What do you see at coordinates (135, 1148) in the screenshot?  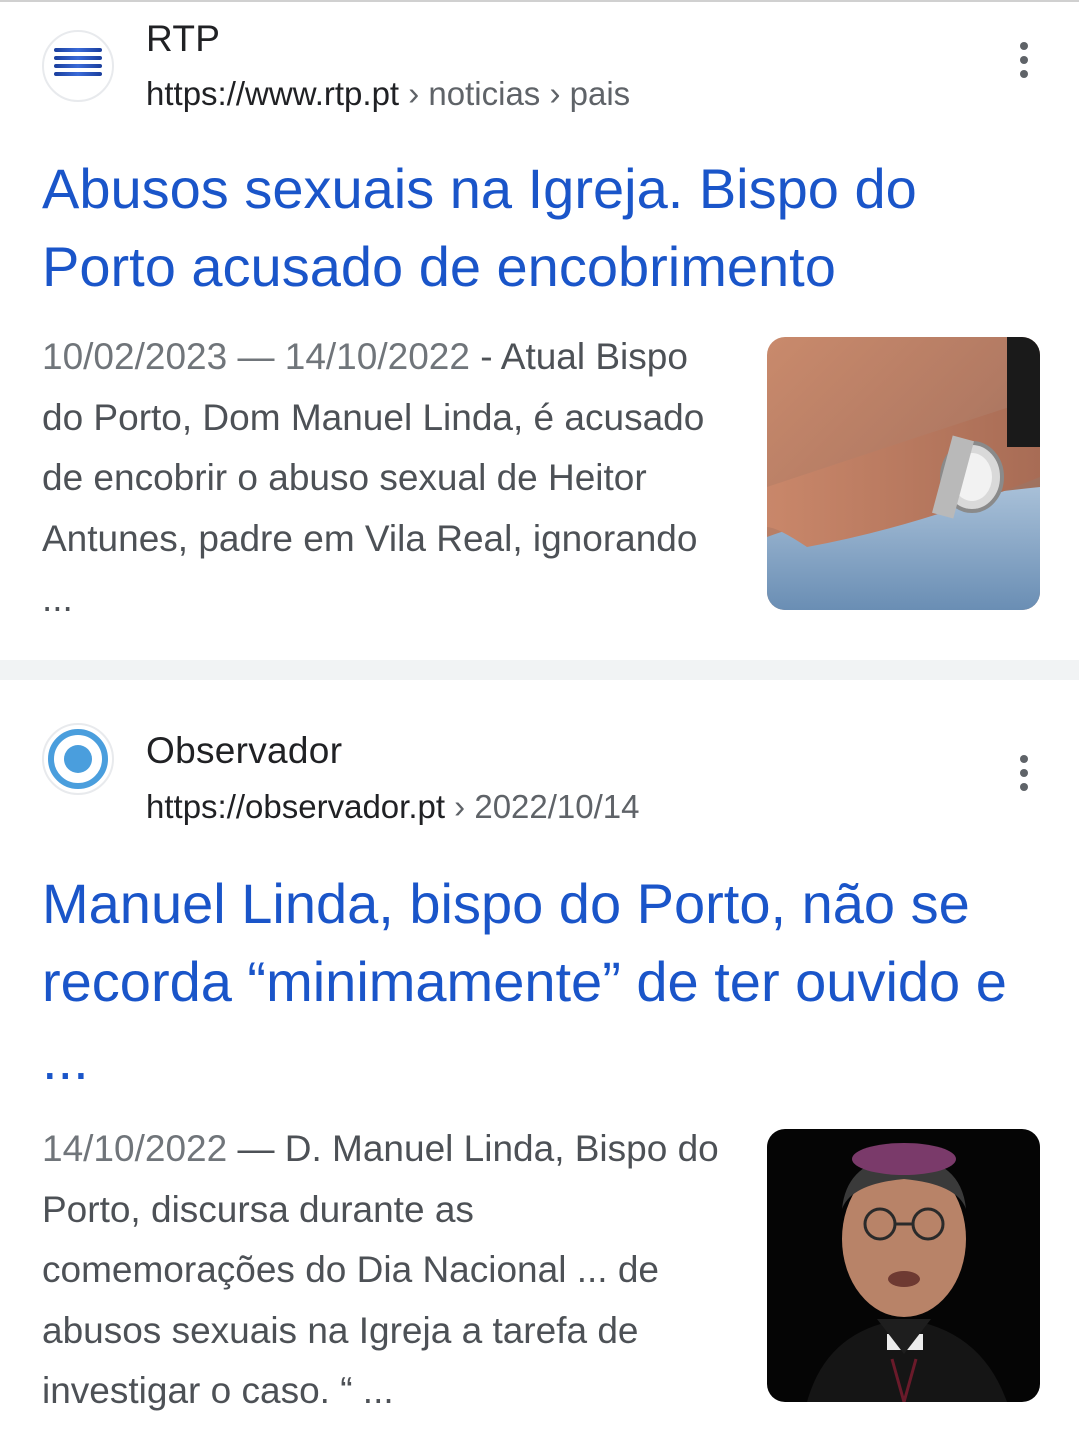 I see `result-date: 14/10/2022` at bounding box center [135, 1148].